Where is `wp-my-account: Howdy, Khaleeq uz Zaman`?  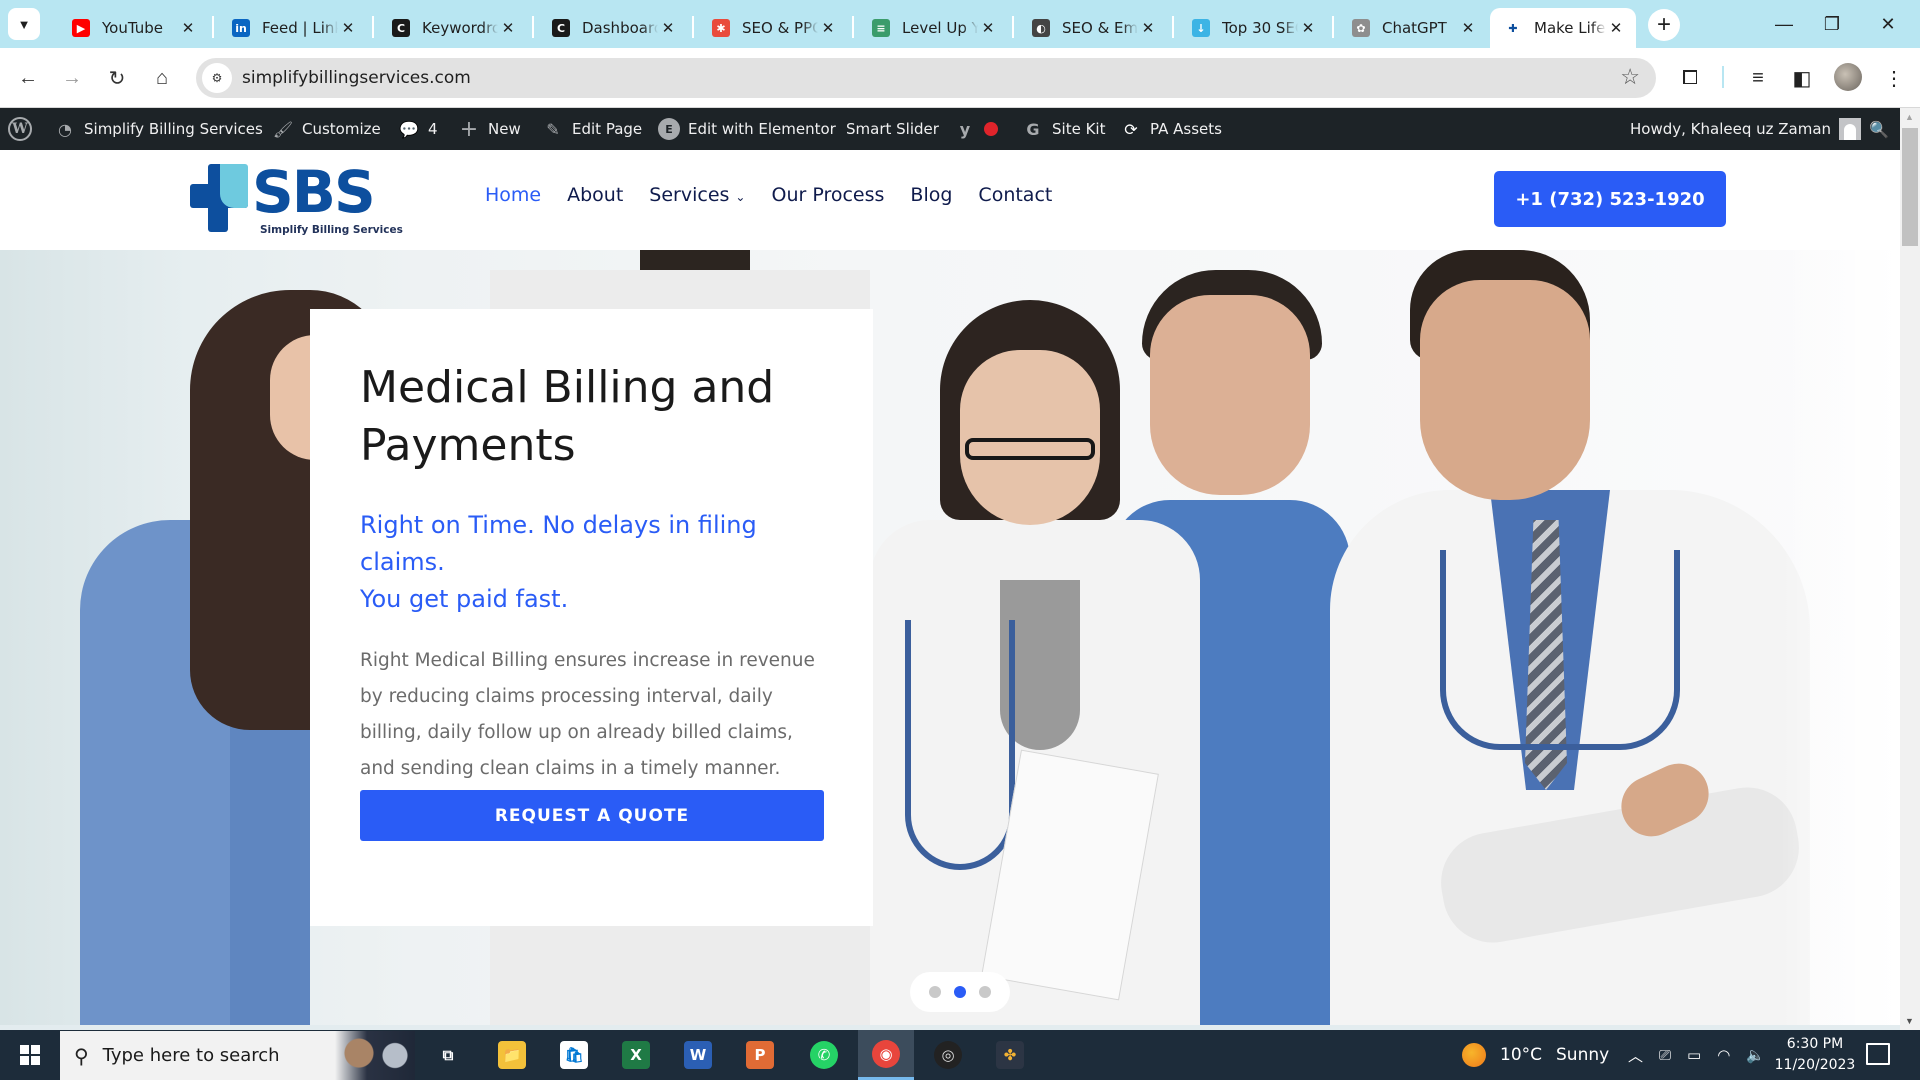
wp-my-account: Howdy, Khaleeq uz Zaman is located at coordinates (1746, 129).